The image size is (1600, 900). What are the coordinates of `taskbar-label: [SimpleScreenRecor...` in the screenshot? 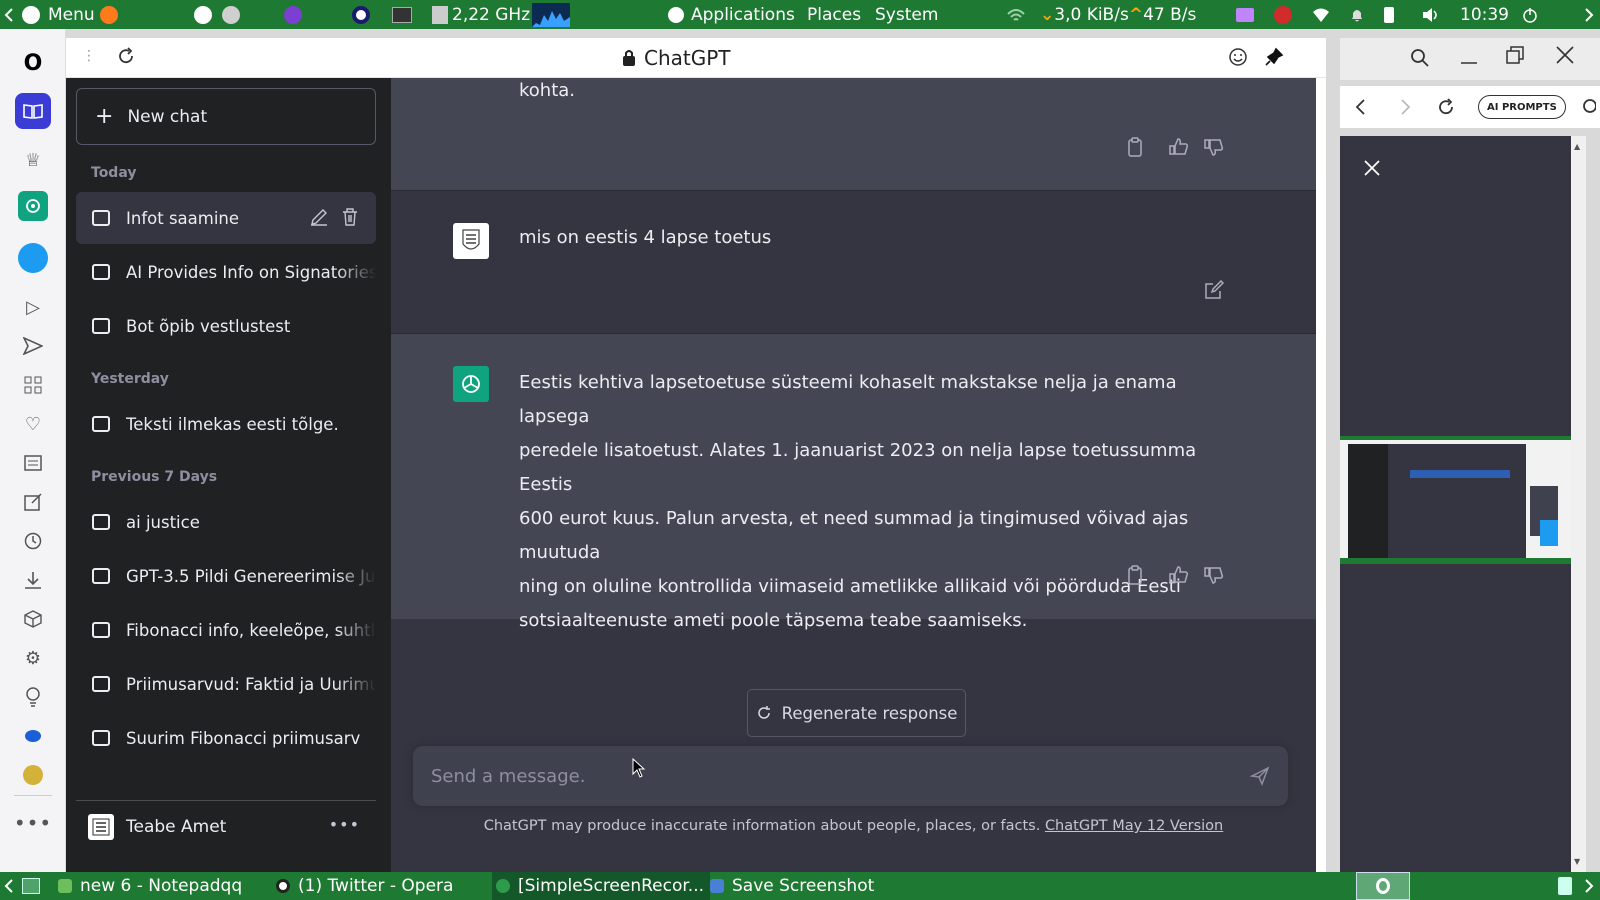 It's located at (611, 886).